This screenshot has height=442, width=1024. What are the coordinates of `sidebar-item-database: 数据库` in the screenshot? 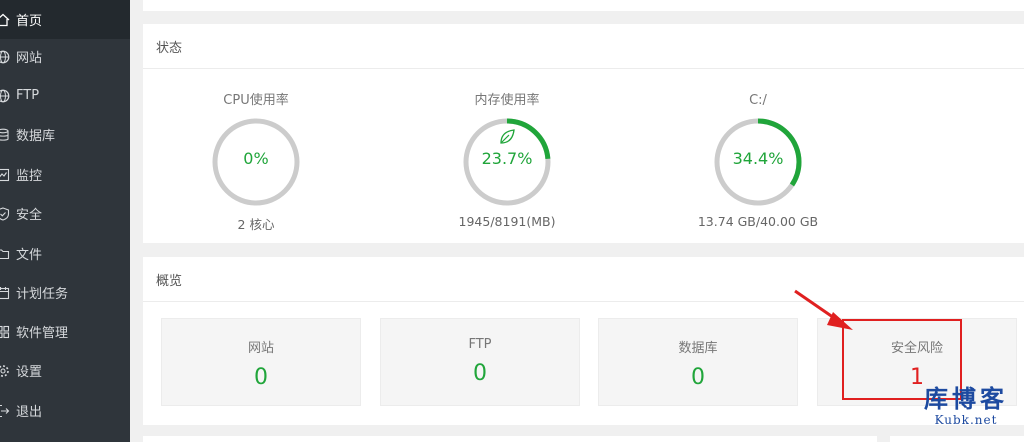 It's located at (65, 134).